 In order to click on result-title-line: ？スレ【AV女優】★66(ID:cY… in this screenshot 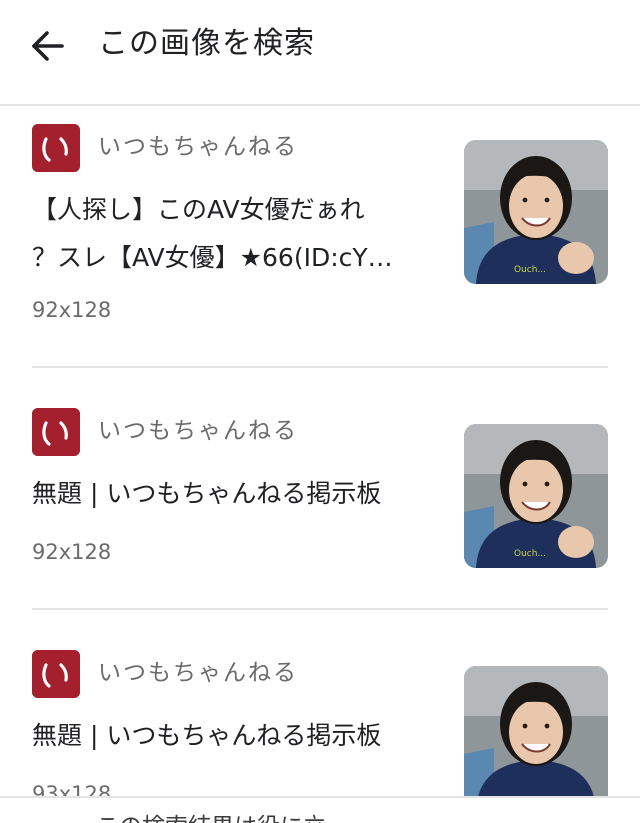, I will do `click(212, 257)`.